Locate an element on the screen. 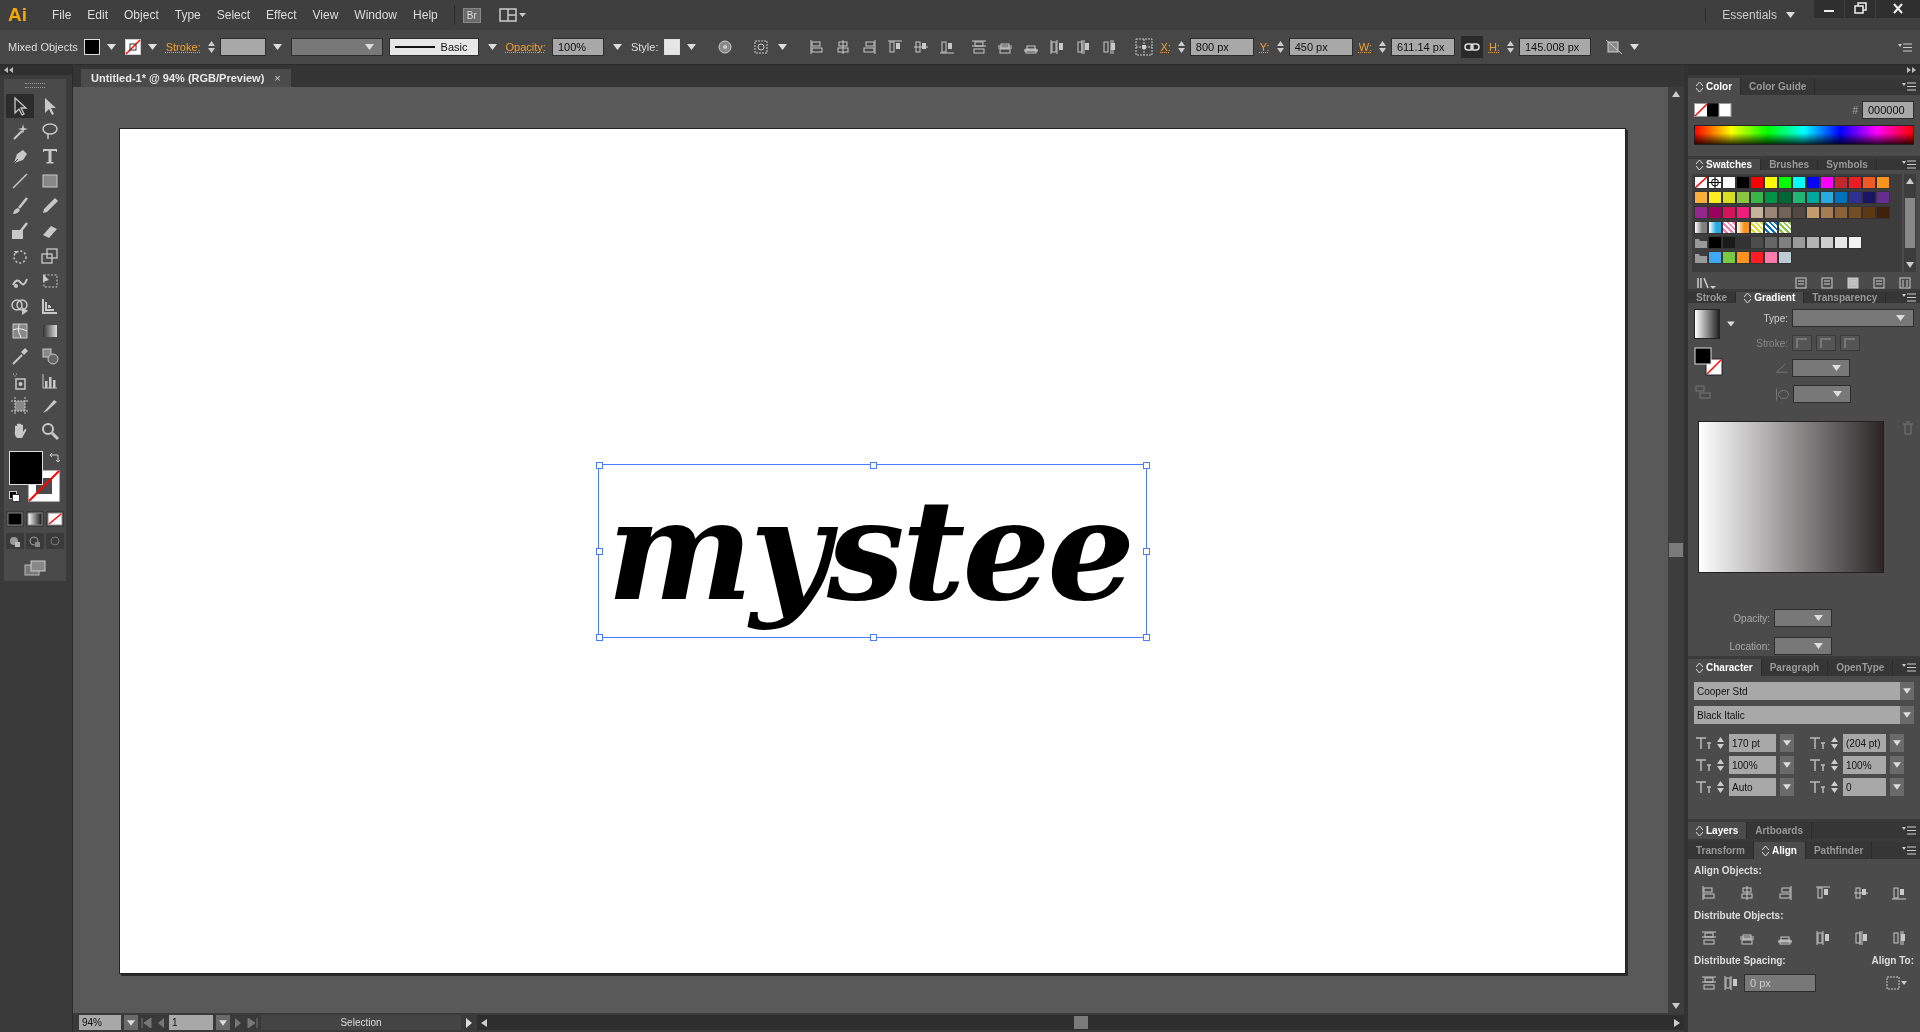 Image resolution: width=1920 pixels, height=1032 pixels. document-title: Untitled-1* @ 94% (RGB/Preview) is located at coordinates (178, 78).